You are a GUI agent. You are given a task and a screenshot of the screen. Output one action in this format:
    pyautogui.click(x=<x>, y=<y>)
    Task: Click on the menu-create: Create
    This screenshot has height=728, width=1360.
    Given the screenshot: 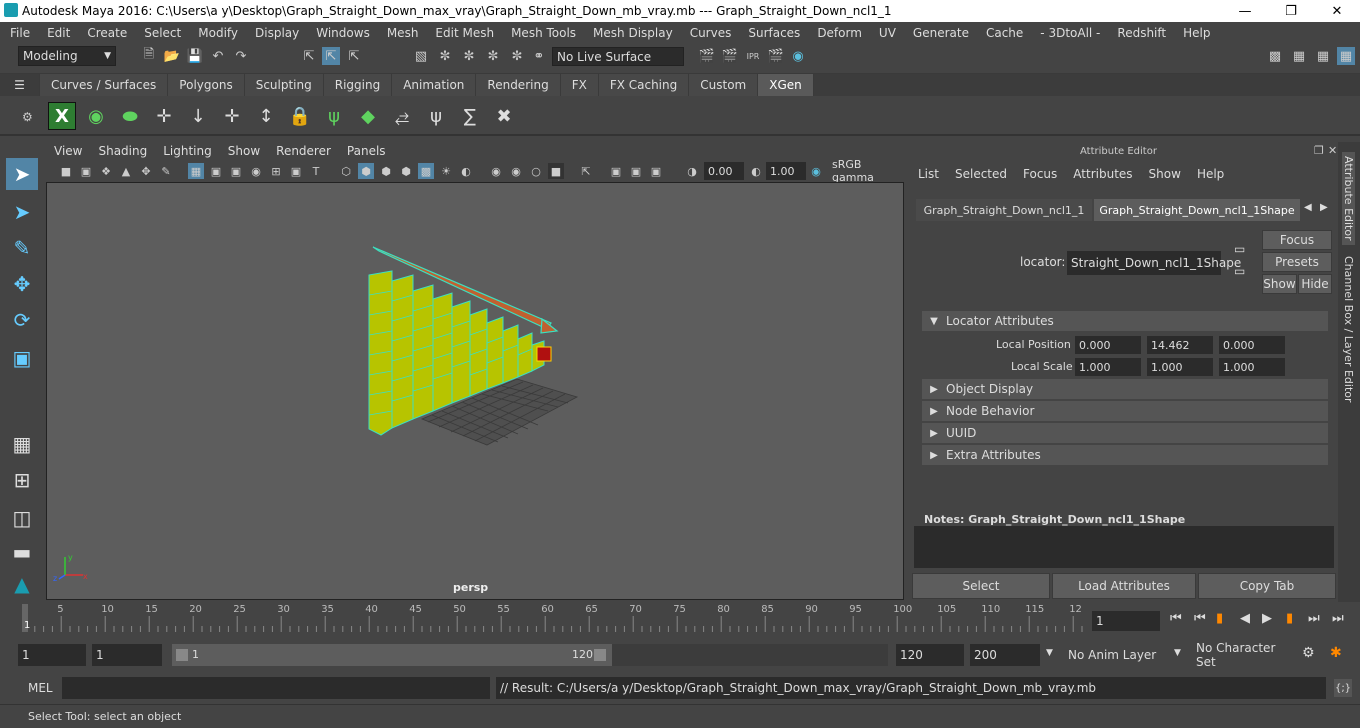 What is the action you would take?
    pyautogui.click(x=105, y=33)
    